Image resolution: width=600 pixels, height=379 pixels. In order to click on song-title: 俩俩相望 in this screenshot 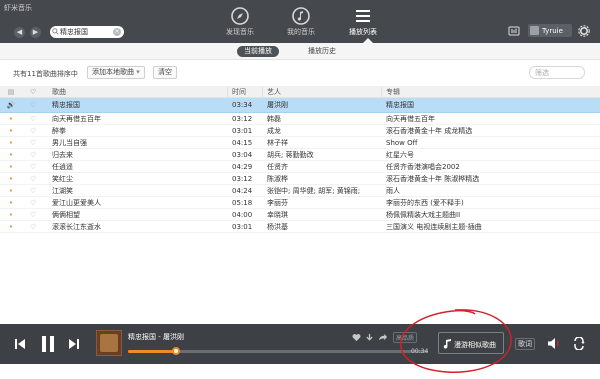, I will do `click(66, 215)`.